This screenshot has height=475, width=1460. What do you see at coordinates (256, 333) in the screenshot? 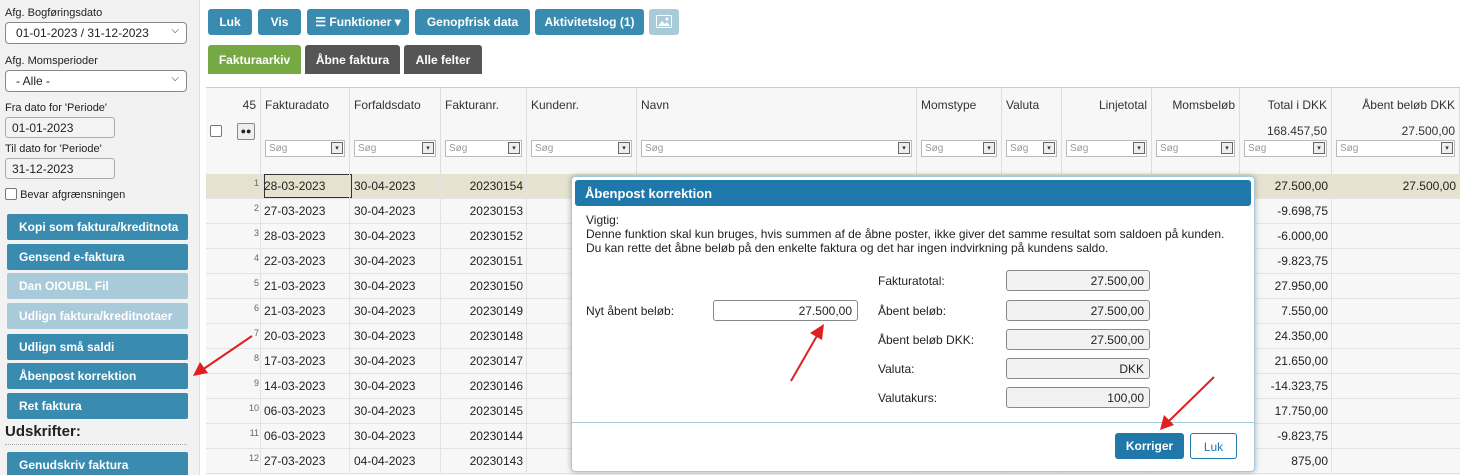
I see `cell-n: 7` at bounding box center [256, 333].